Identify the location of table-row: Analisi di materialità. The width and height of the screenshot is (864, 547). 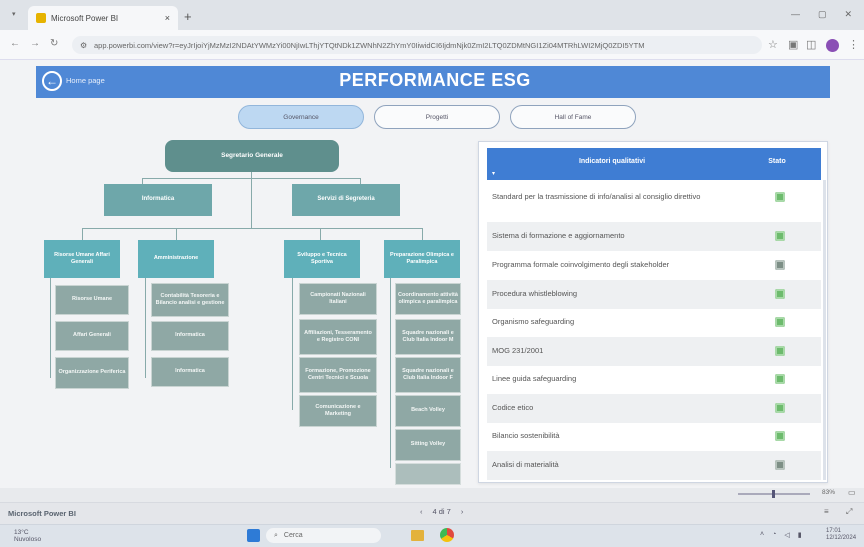
(654, 465).